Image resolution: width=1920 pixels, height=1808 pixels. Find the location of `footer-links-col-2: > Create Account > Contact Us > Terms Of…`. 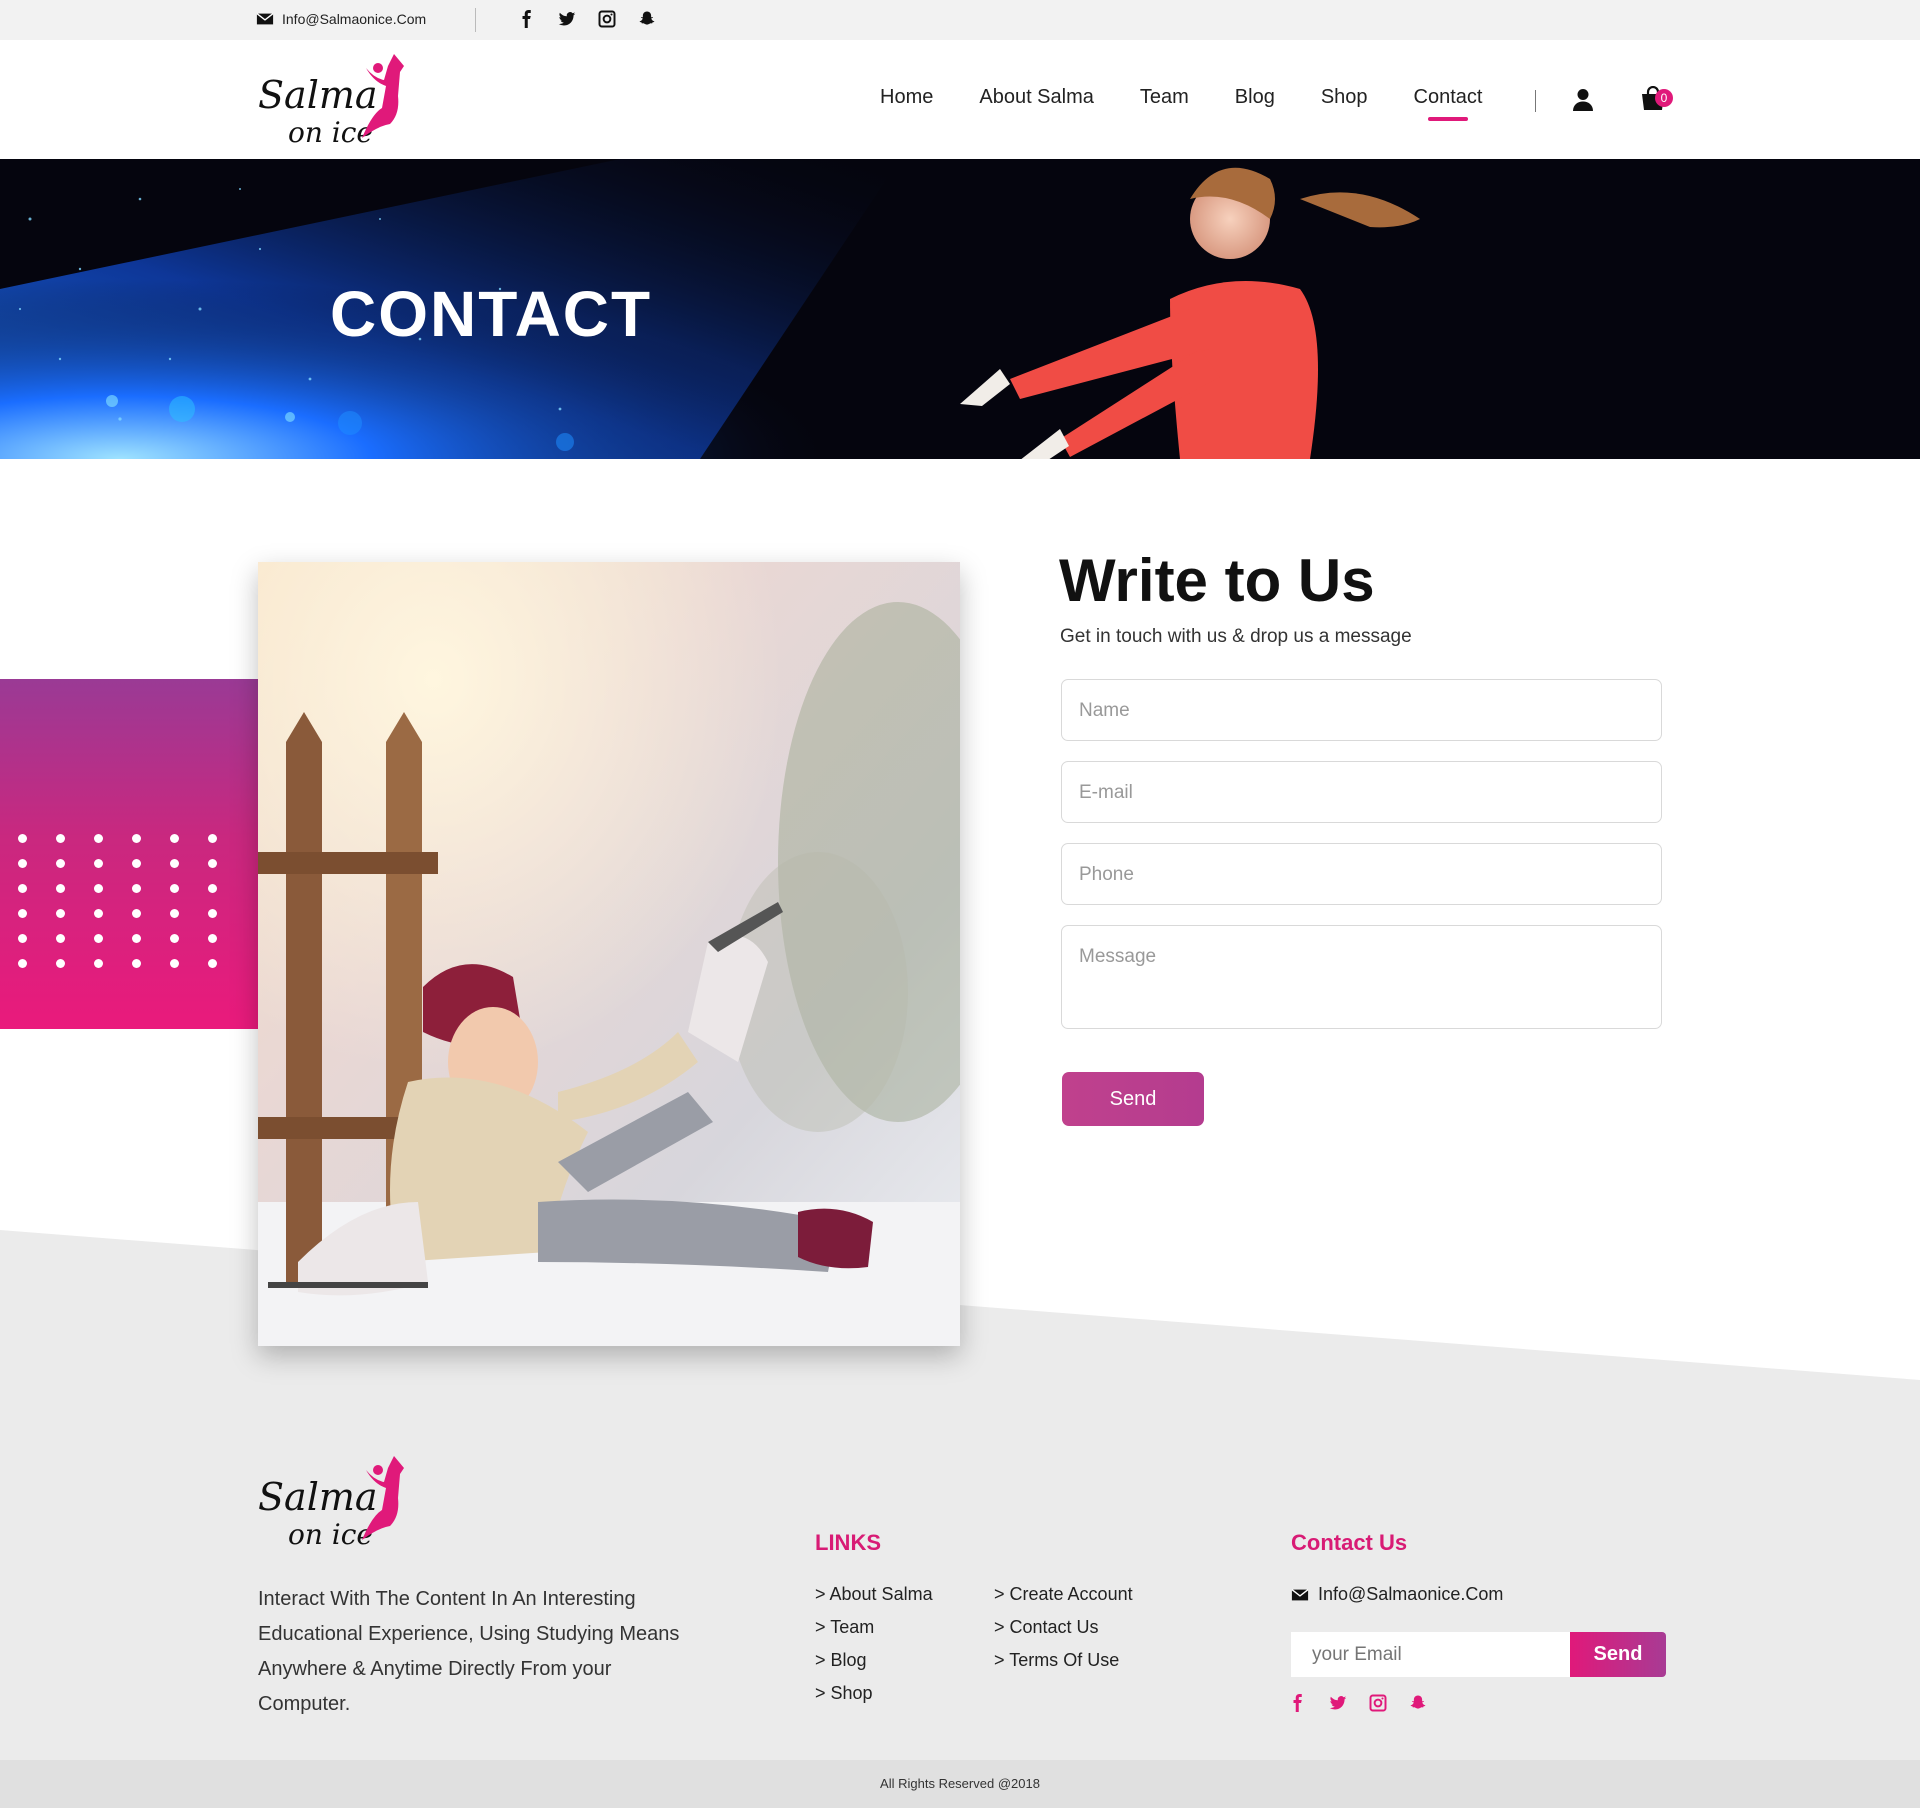

footer-links-col-2: > Create Account > Contact Us > Terms Of… is located at coordinates (1063, 1633).